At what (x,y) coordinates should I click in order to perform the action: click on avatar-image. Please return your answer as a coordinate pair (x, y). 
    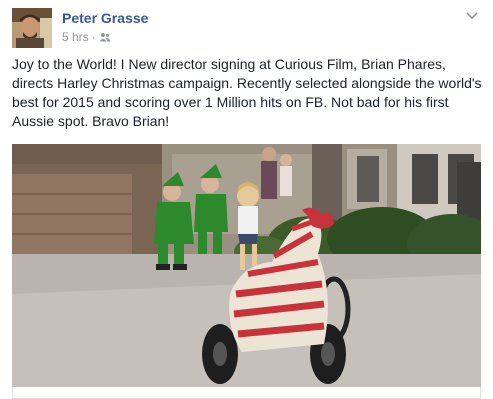
    Looking at the image, I should click on (32, 28).